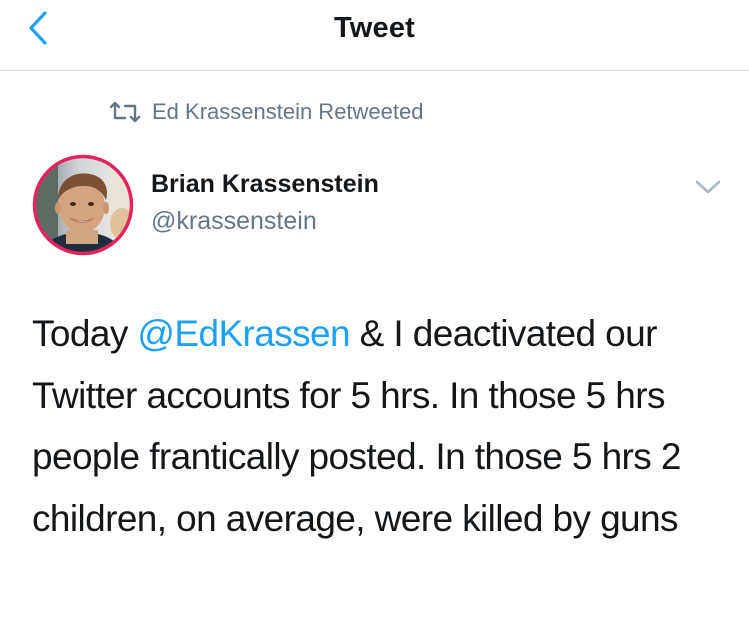 The height and width of the screenshot is (627, 749). I want to click on tweet-options-button, so click(708, 187).